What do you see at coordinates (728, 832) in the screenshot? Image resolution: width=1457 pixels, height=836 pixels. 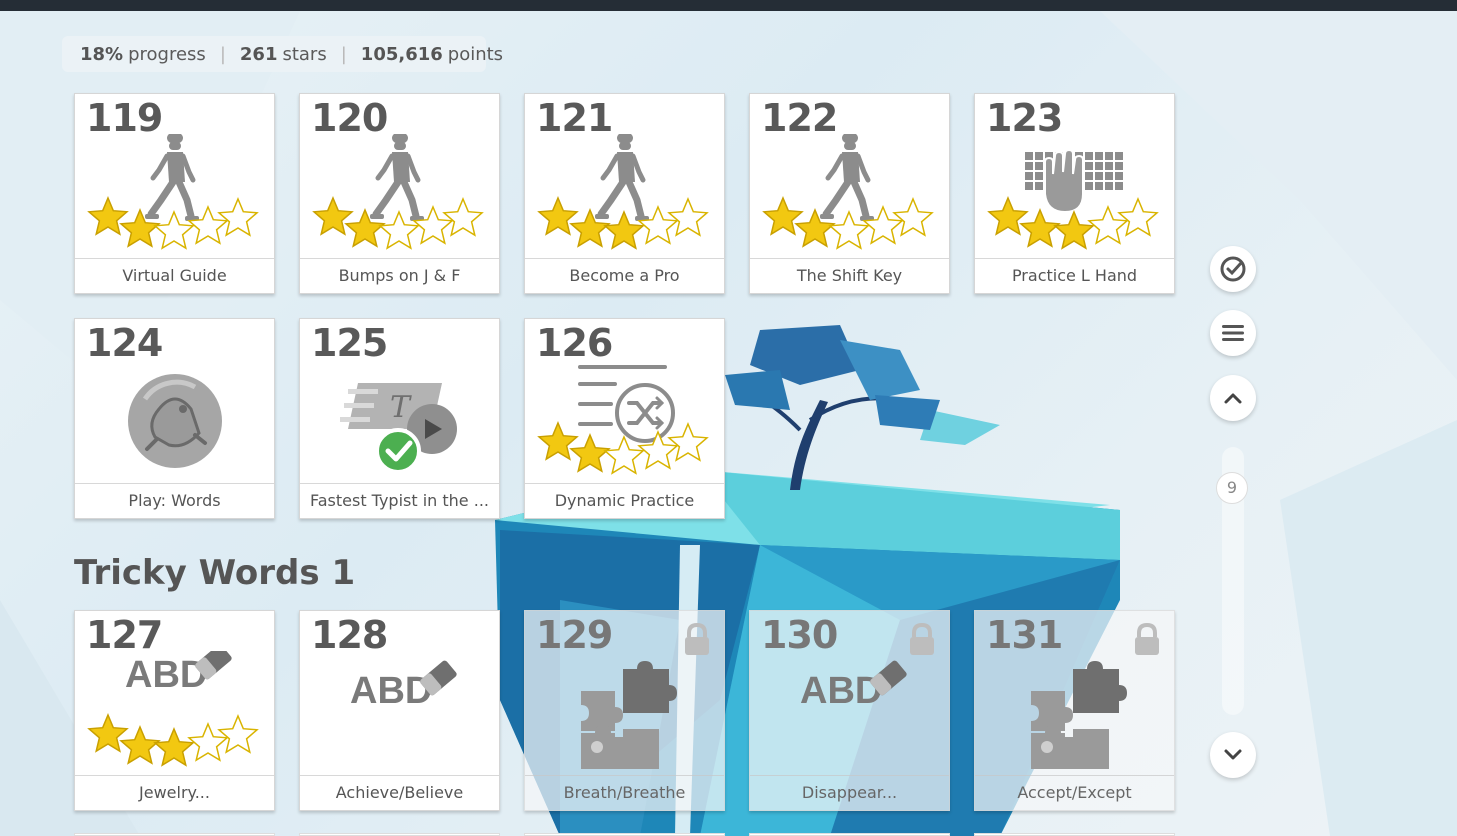 I see `next-row-peek` at bounding box center [728, 832].